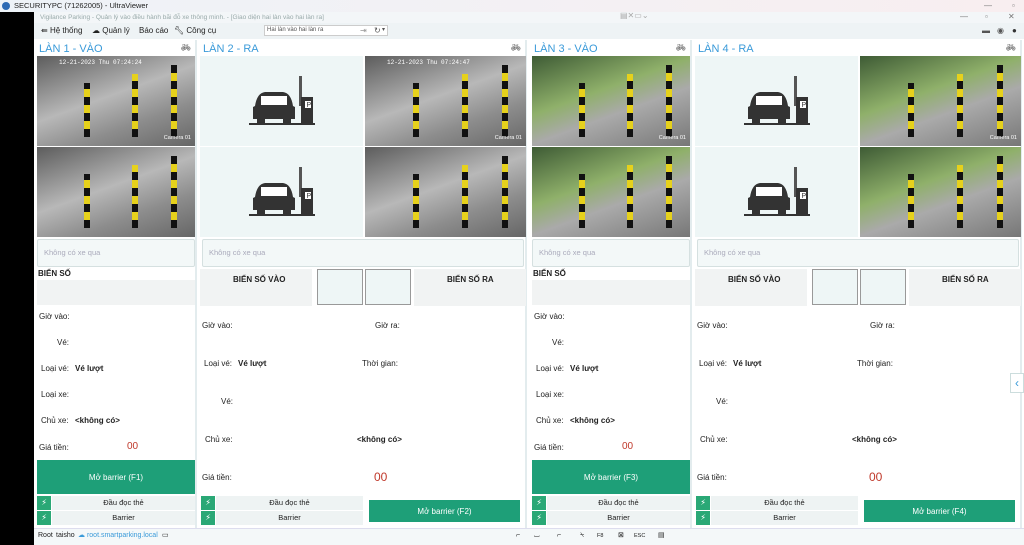  Describe the element at coordinates (726, 49) in the screenshot. I see `lane-title: LÀN 4 - RA` at that location.